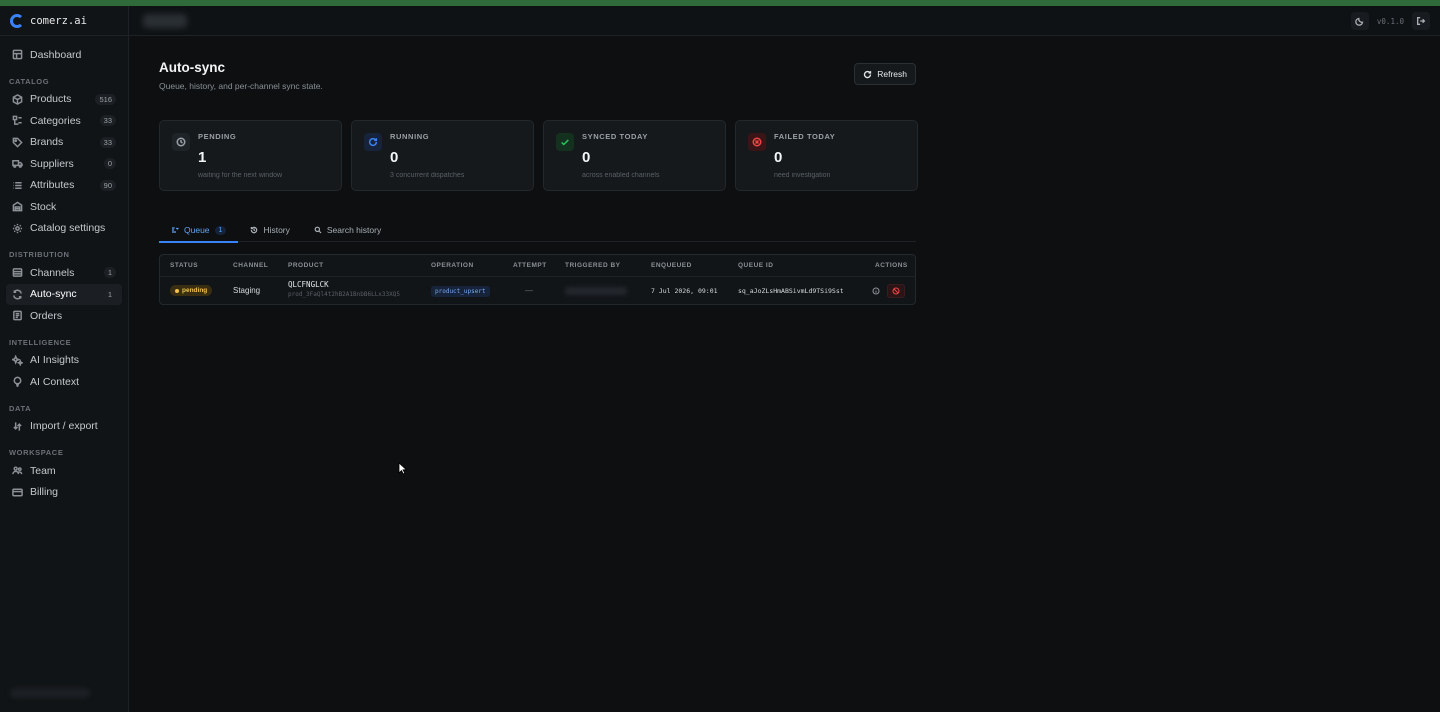 Image resolution: width=1440 pixels, height=712 pixels. What do you see at coordinates (452, 265) in the screenshot?
I see `column-header-operation: OPERATION` at bounding box center [452, 265].